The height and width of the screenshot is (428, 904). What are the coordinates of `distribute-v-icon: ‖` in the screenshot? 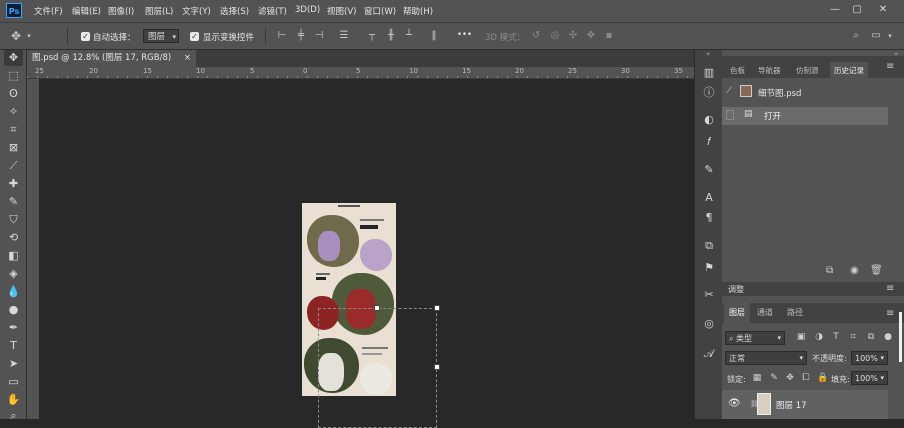 It's located at (434, 36).